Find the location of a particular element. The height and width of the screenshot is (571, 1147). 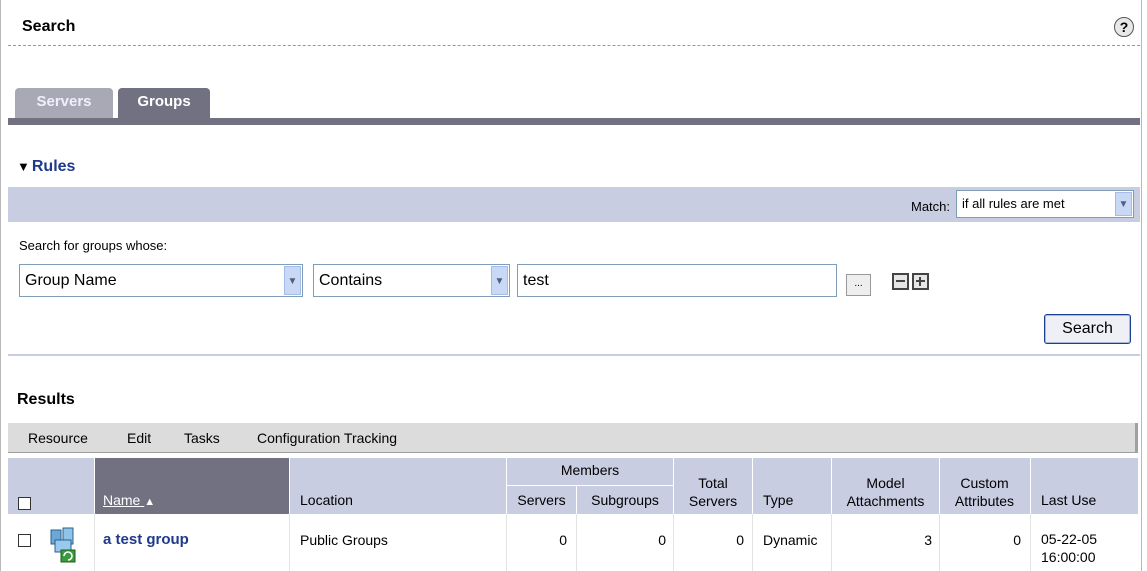

operator-select-value: Contains is located at coordinates (351, 280).